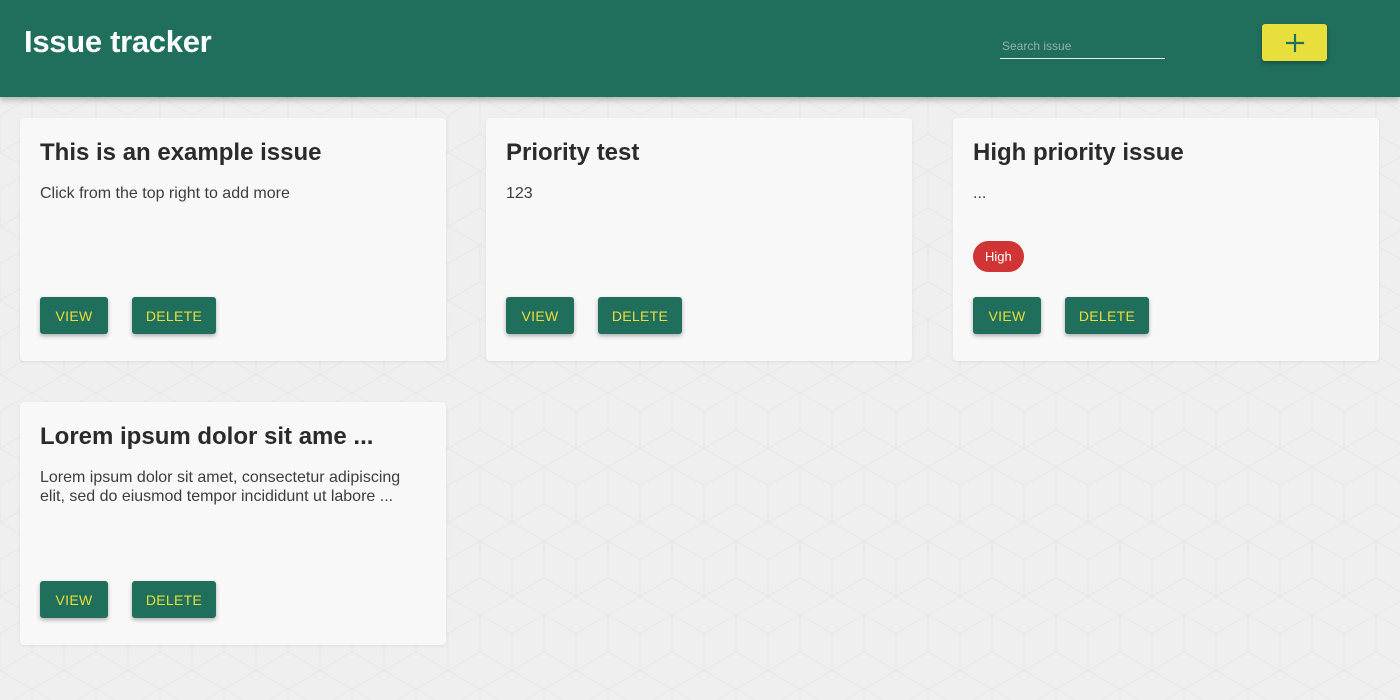 The width and height of the screenshot is (1400, 700). I want to click on issue-card: High priority issue ... High VIEW DELETE, so click(1166, 239).